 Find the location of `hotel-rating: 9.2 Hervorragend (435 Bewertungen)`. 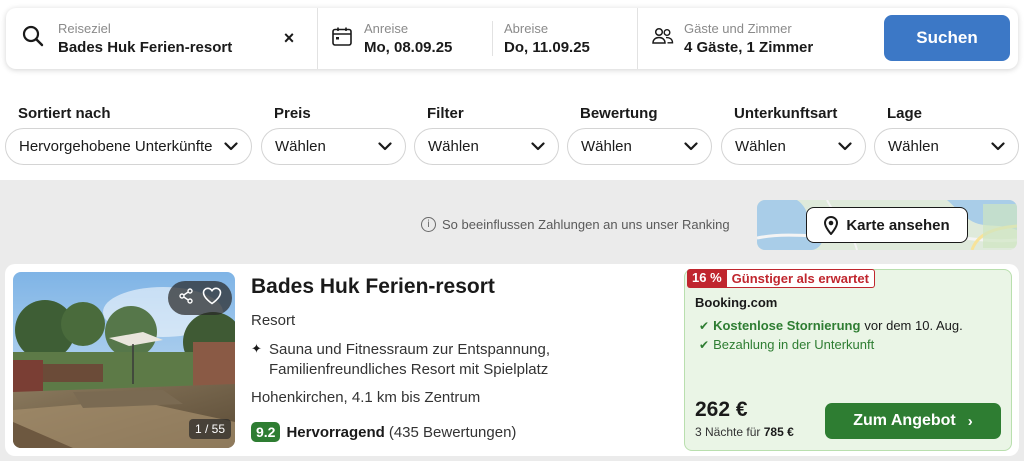

hotel-rating: 9.2 Hervorragend (435 Bewertungen) is located at coordinates (383, 432).